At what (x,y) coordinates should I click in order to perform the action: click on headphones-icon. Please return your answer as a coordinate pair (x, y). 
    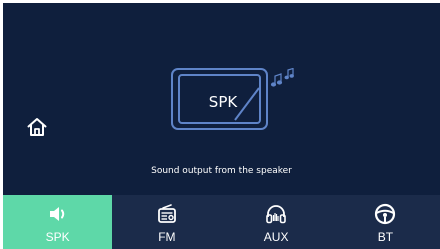
    Looking at the image, I should click on (276, 214).